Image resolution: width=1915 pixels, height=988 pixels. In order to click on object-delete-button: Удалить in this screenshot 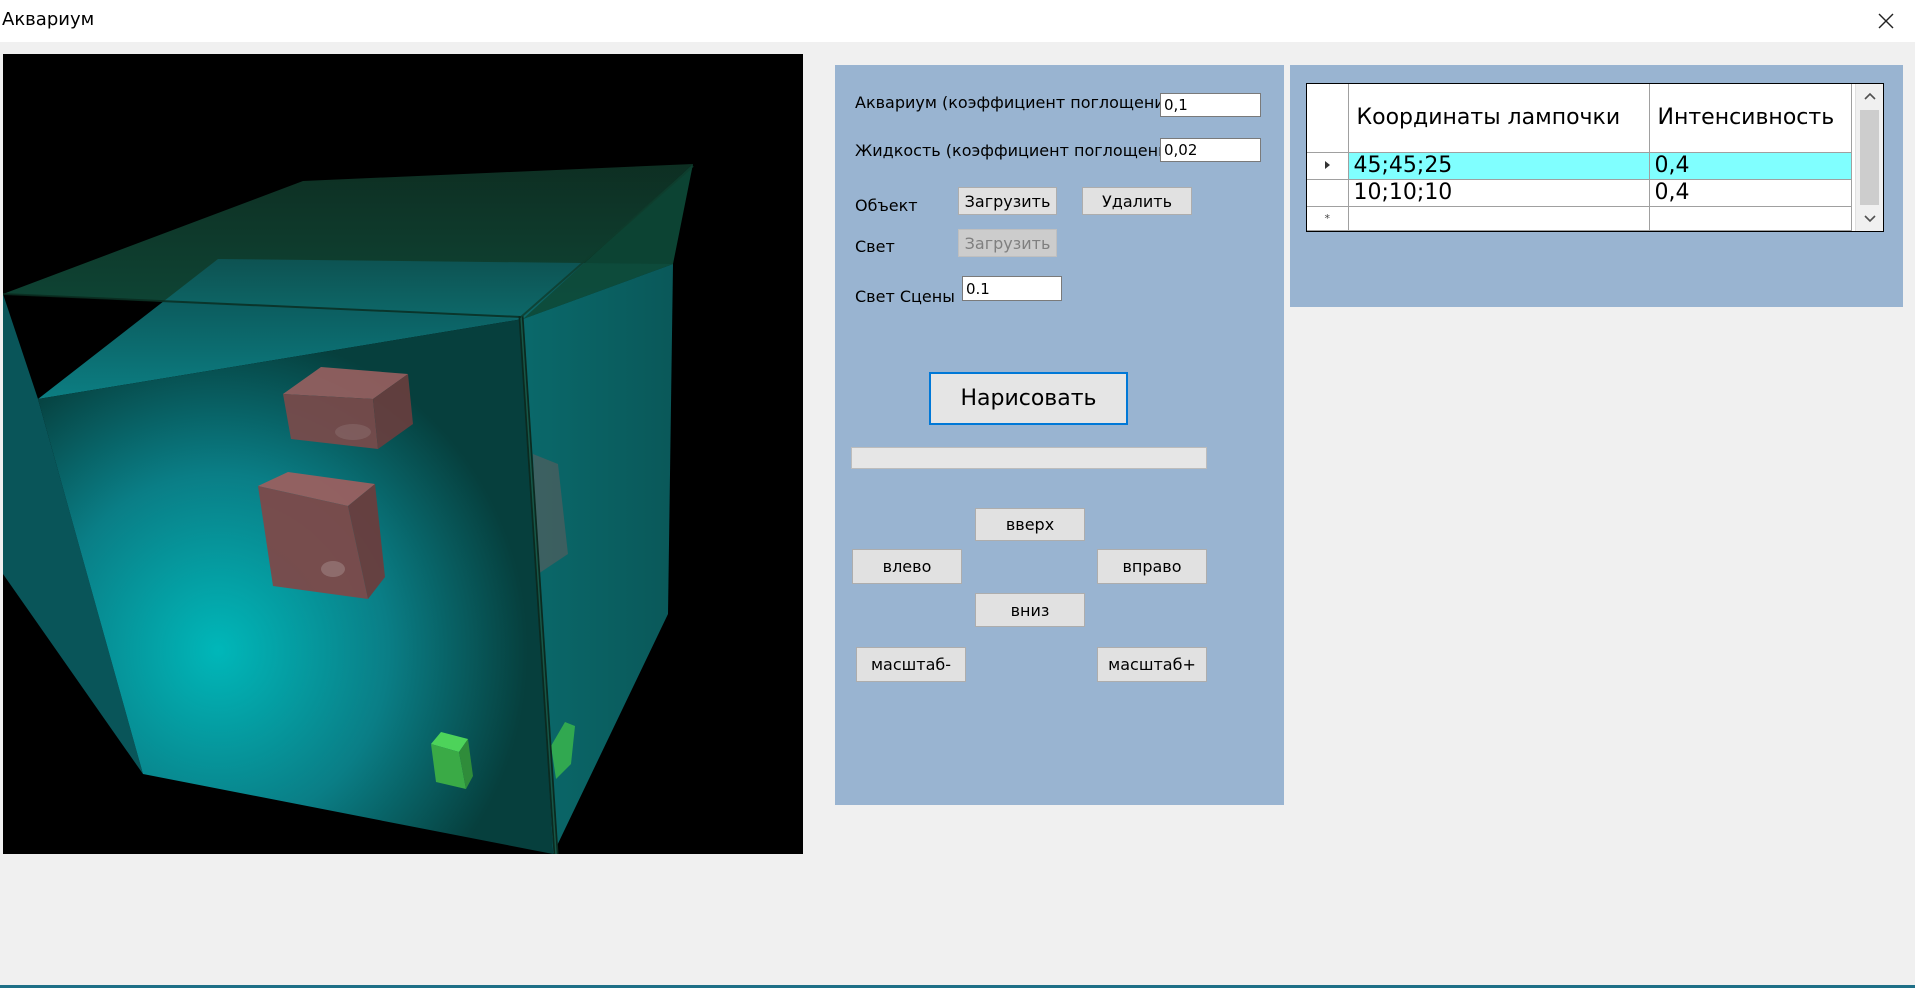, I will do `click(1137, 201)`.